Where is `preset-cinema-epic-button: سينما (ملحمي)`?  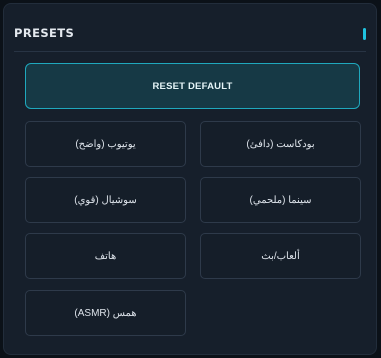 preset-cinema-epic-button: سينما (ملحمي) is located at coordinates (280, 200).